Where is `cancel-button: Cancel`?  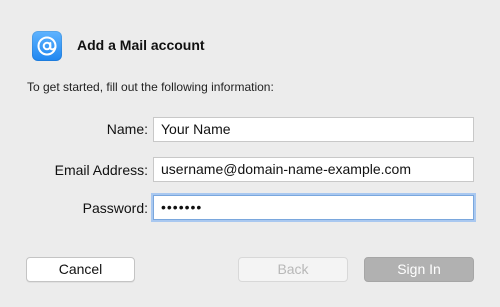 cancel-button: Cancel is located at coordinates (80, 269).